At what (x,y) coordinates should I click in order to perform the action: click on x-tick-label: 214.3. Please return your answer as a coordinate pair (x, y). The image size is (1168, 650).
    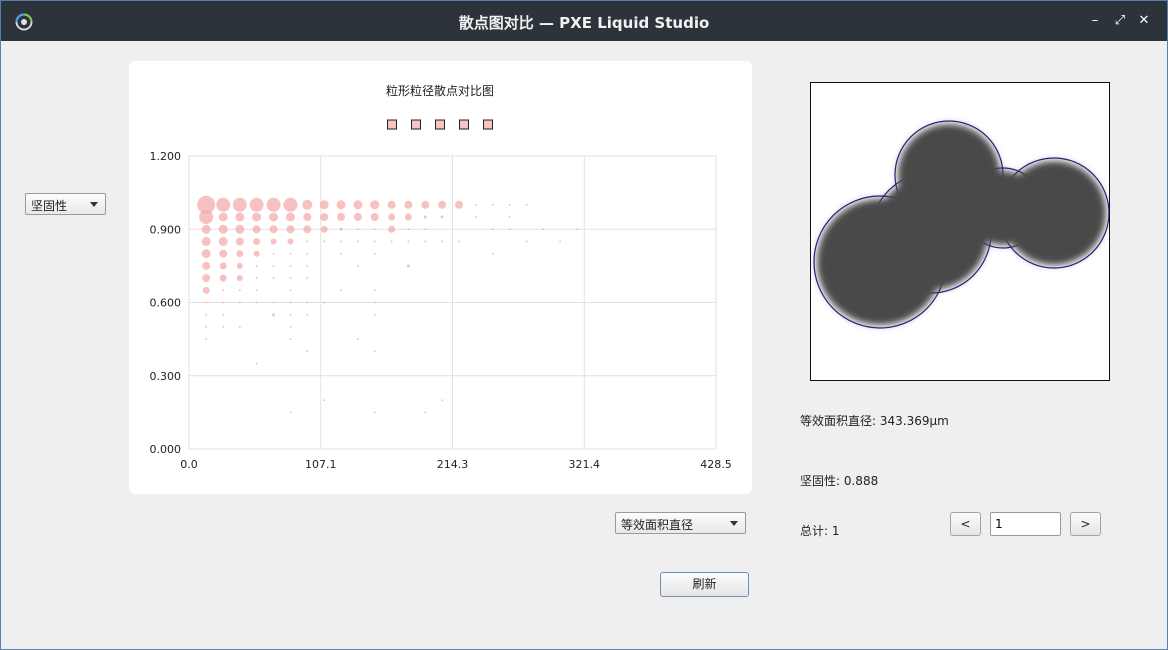
    Looking at the image, I should click on (453, 464).